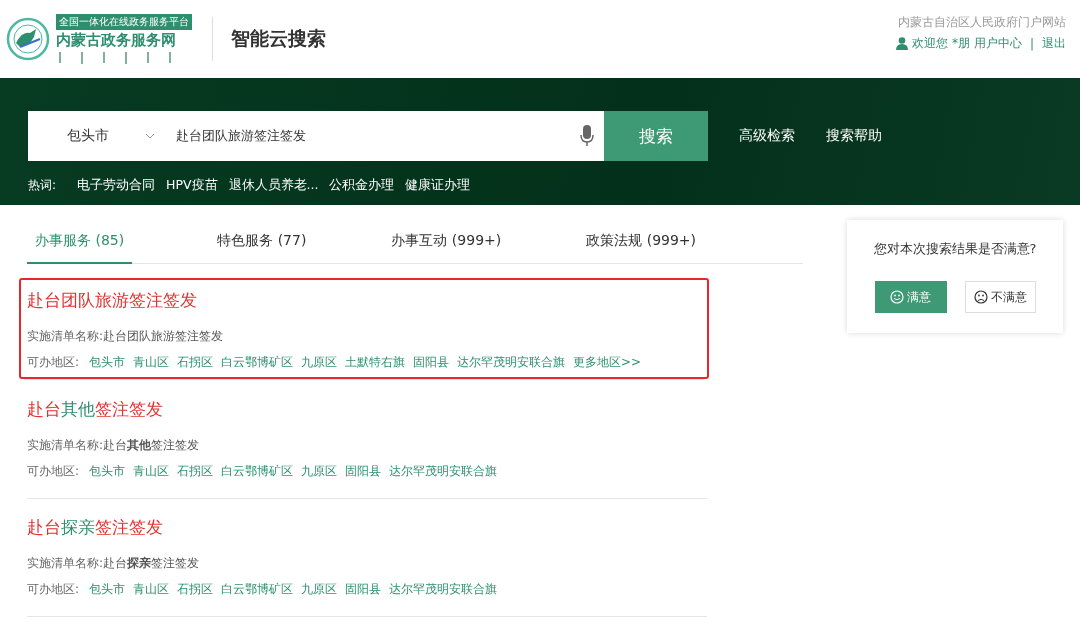  What do you see at coordinates (607, 362) in the screenshot?
I see `region-link: 更多地区>>` at bounding box center [607, 362].